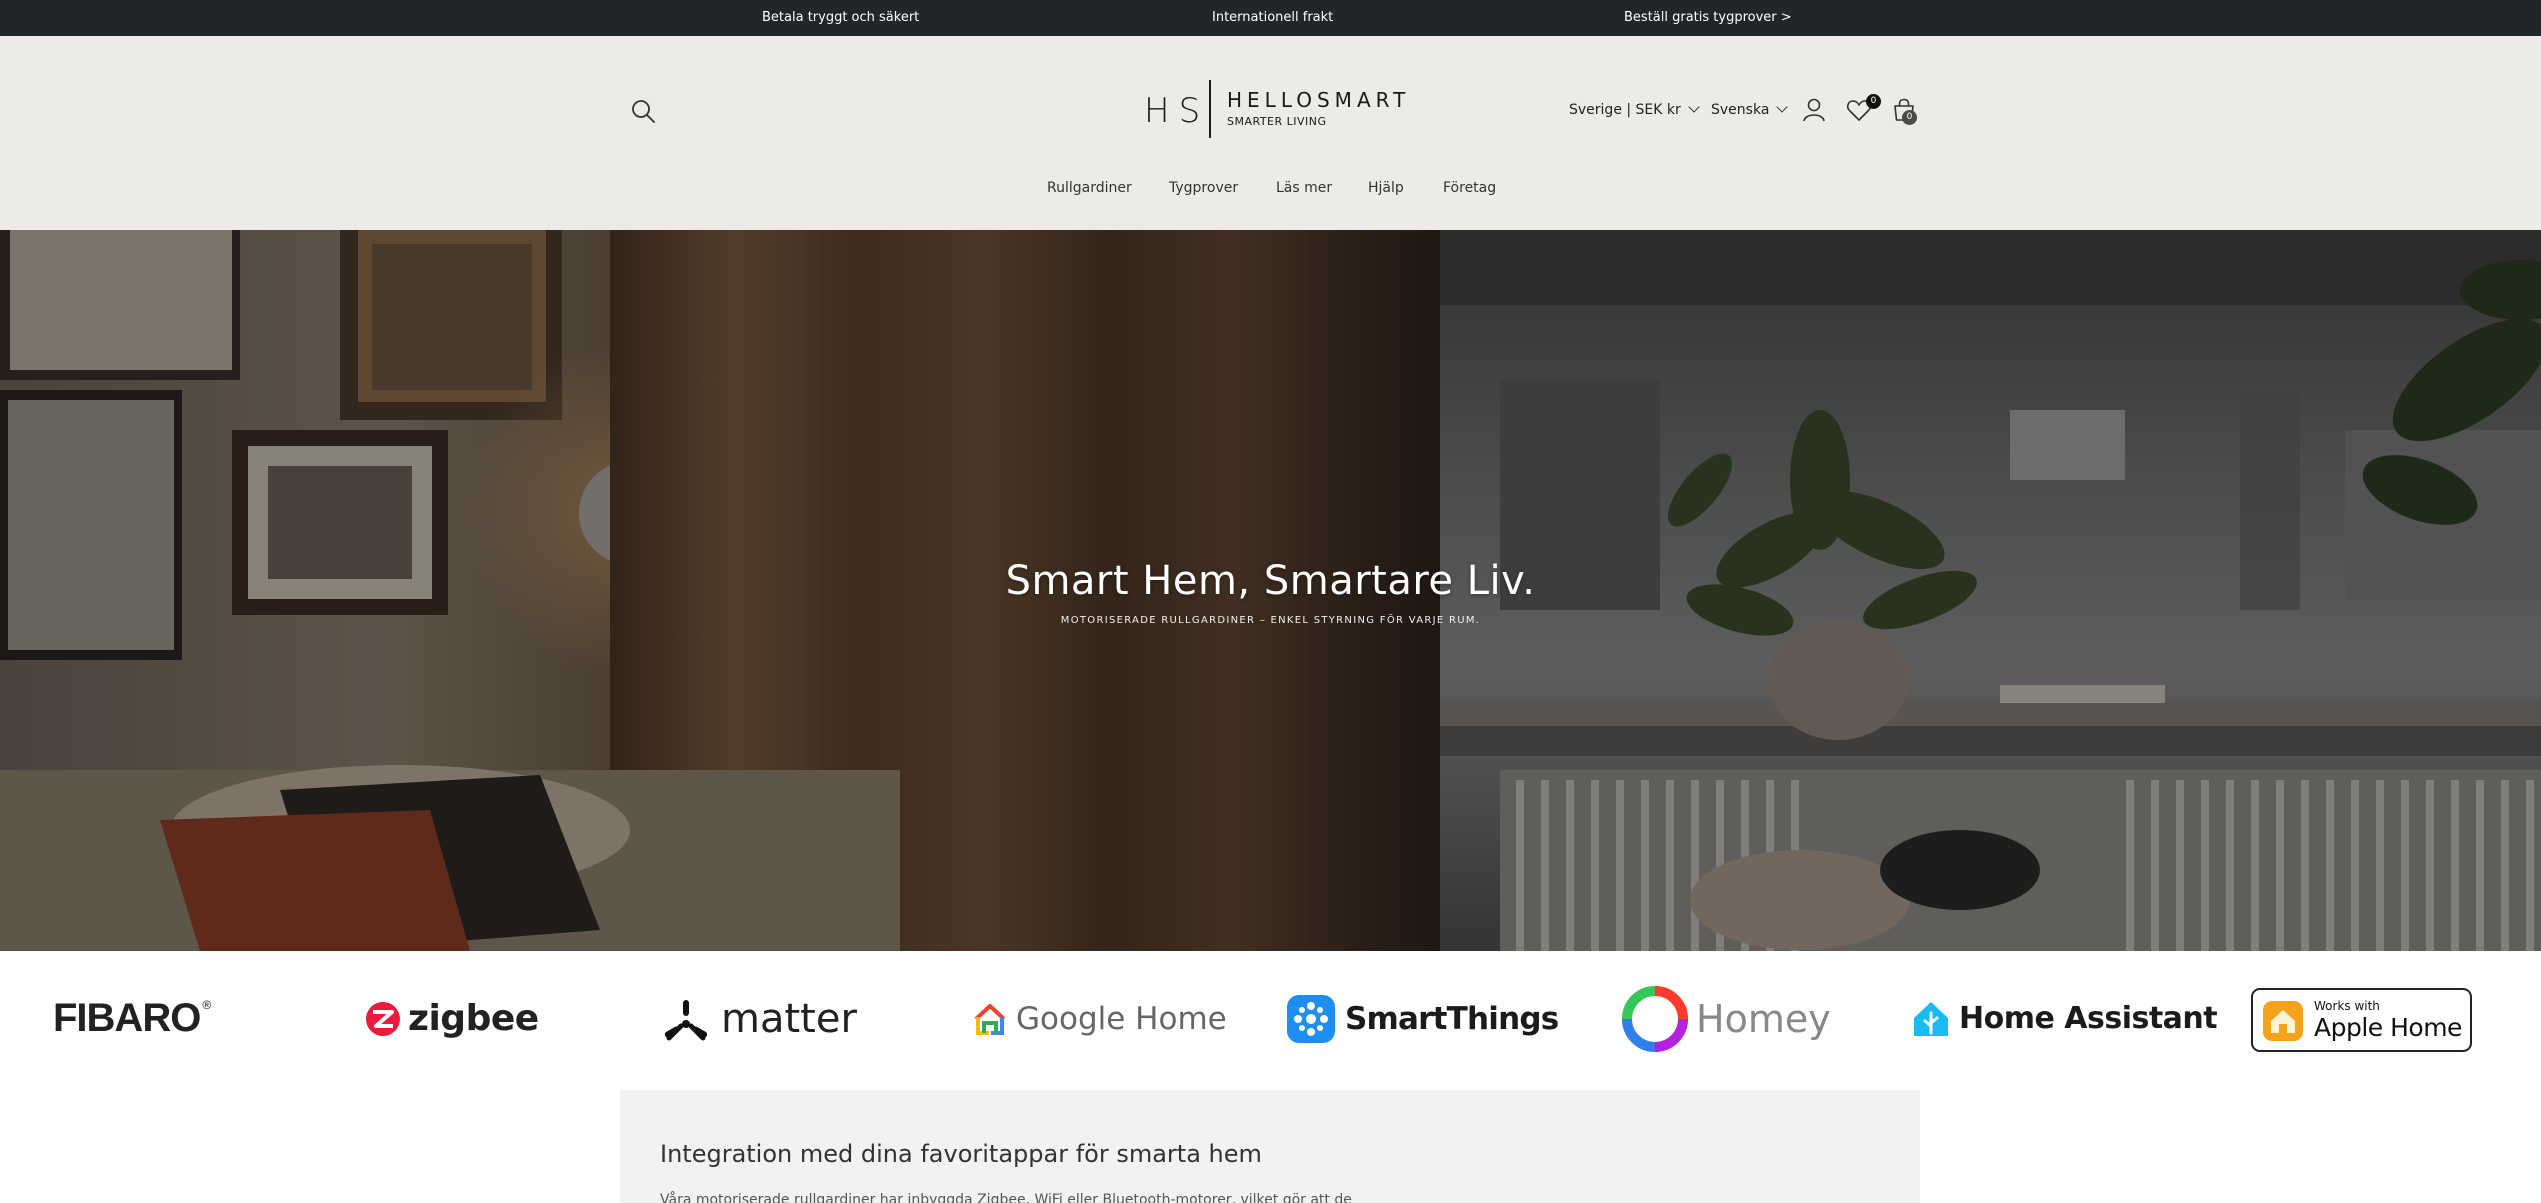 The height and width of the screenshot is (1203, 2541). I want to click on nav-item-rullgardiner: Rullgardiner, so click(1089, 188).